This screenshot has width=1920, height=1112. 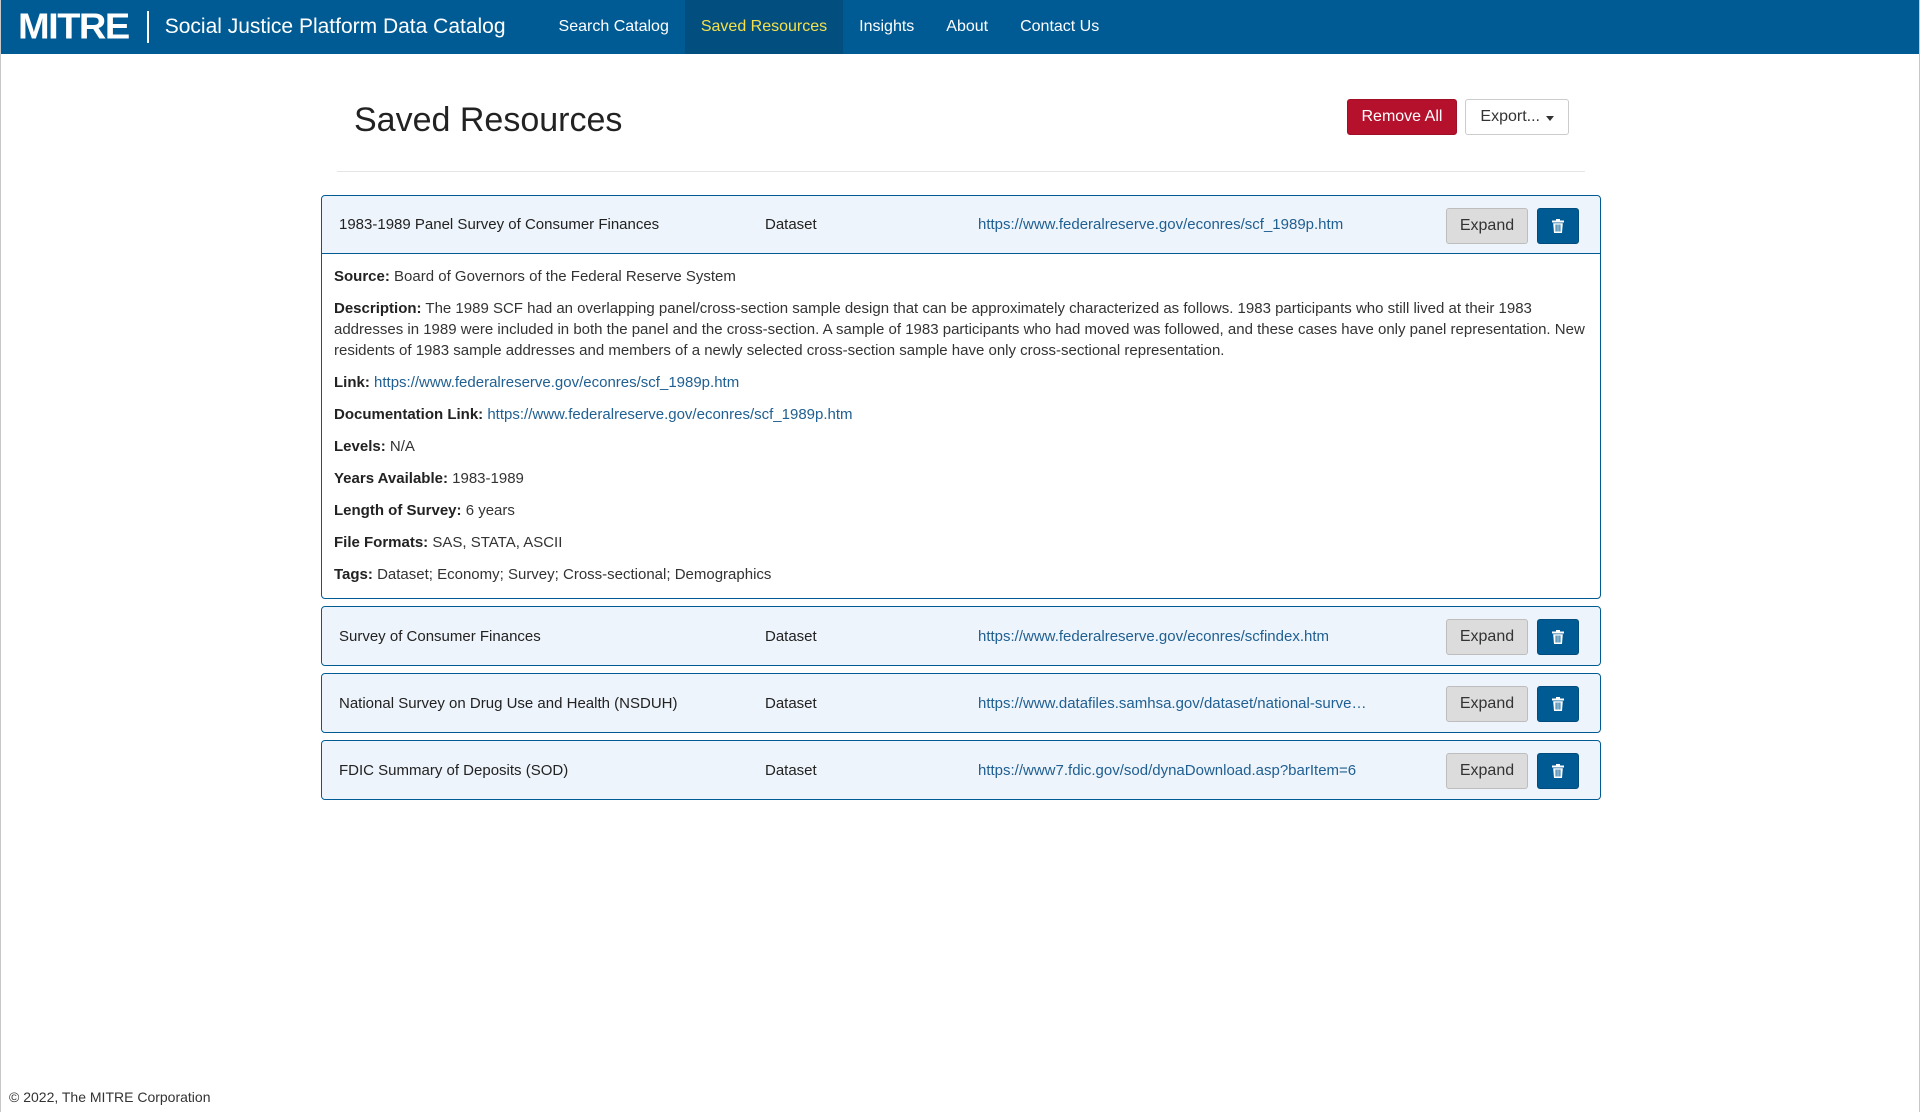 I want to click on detail-label: Length of Survey:, so click(x=398, y=510).